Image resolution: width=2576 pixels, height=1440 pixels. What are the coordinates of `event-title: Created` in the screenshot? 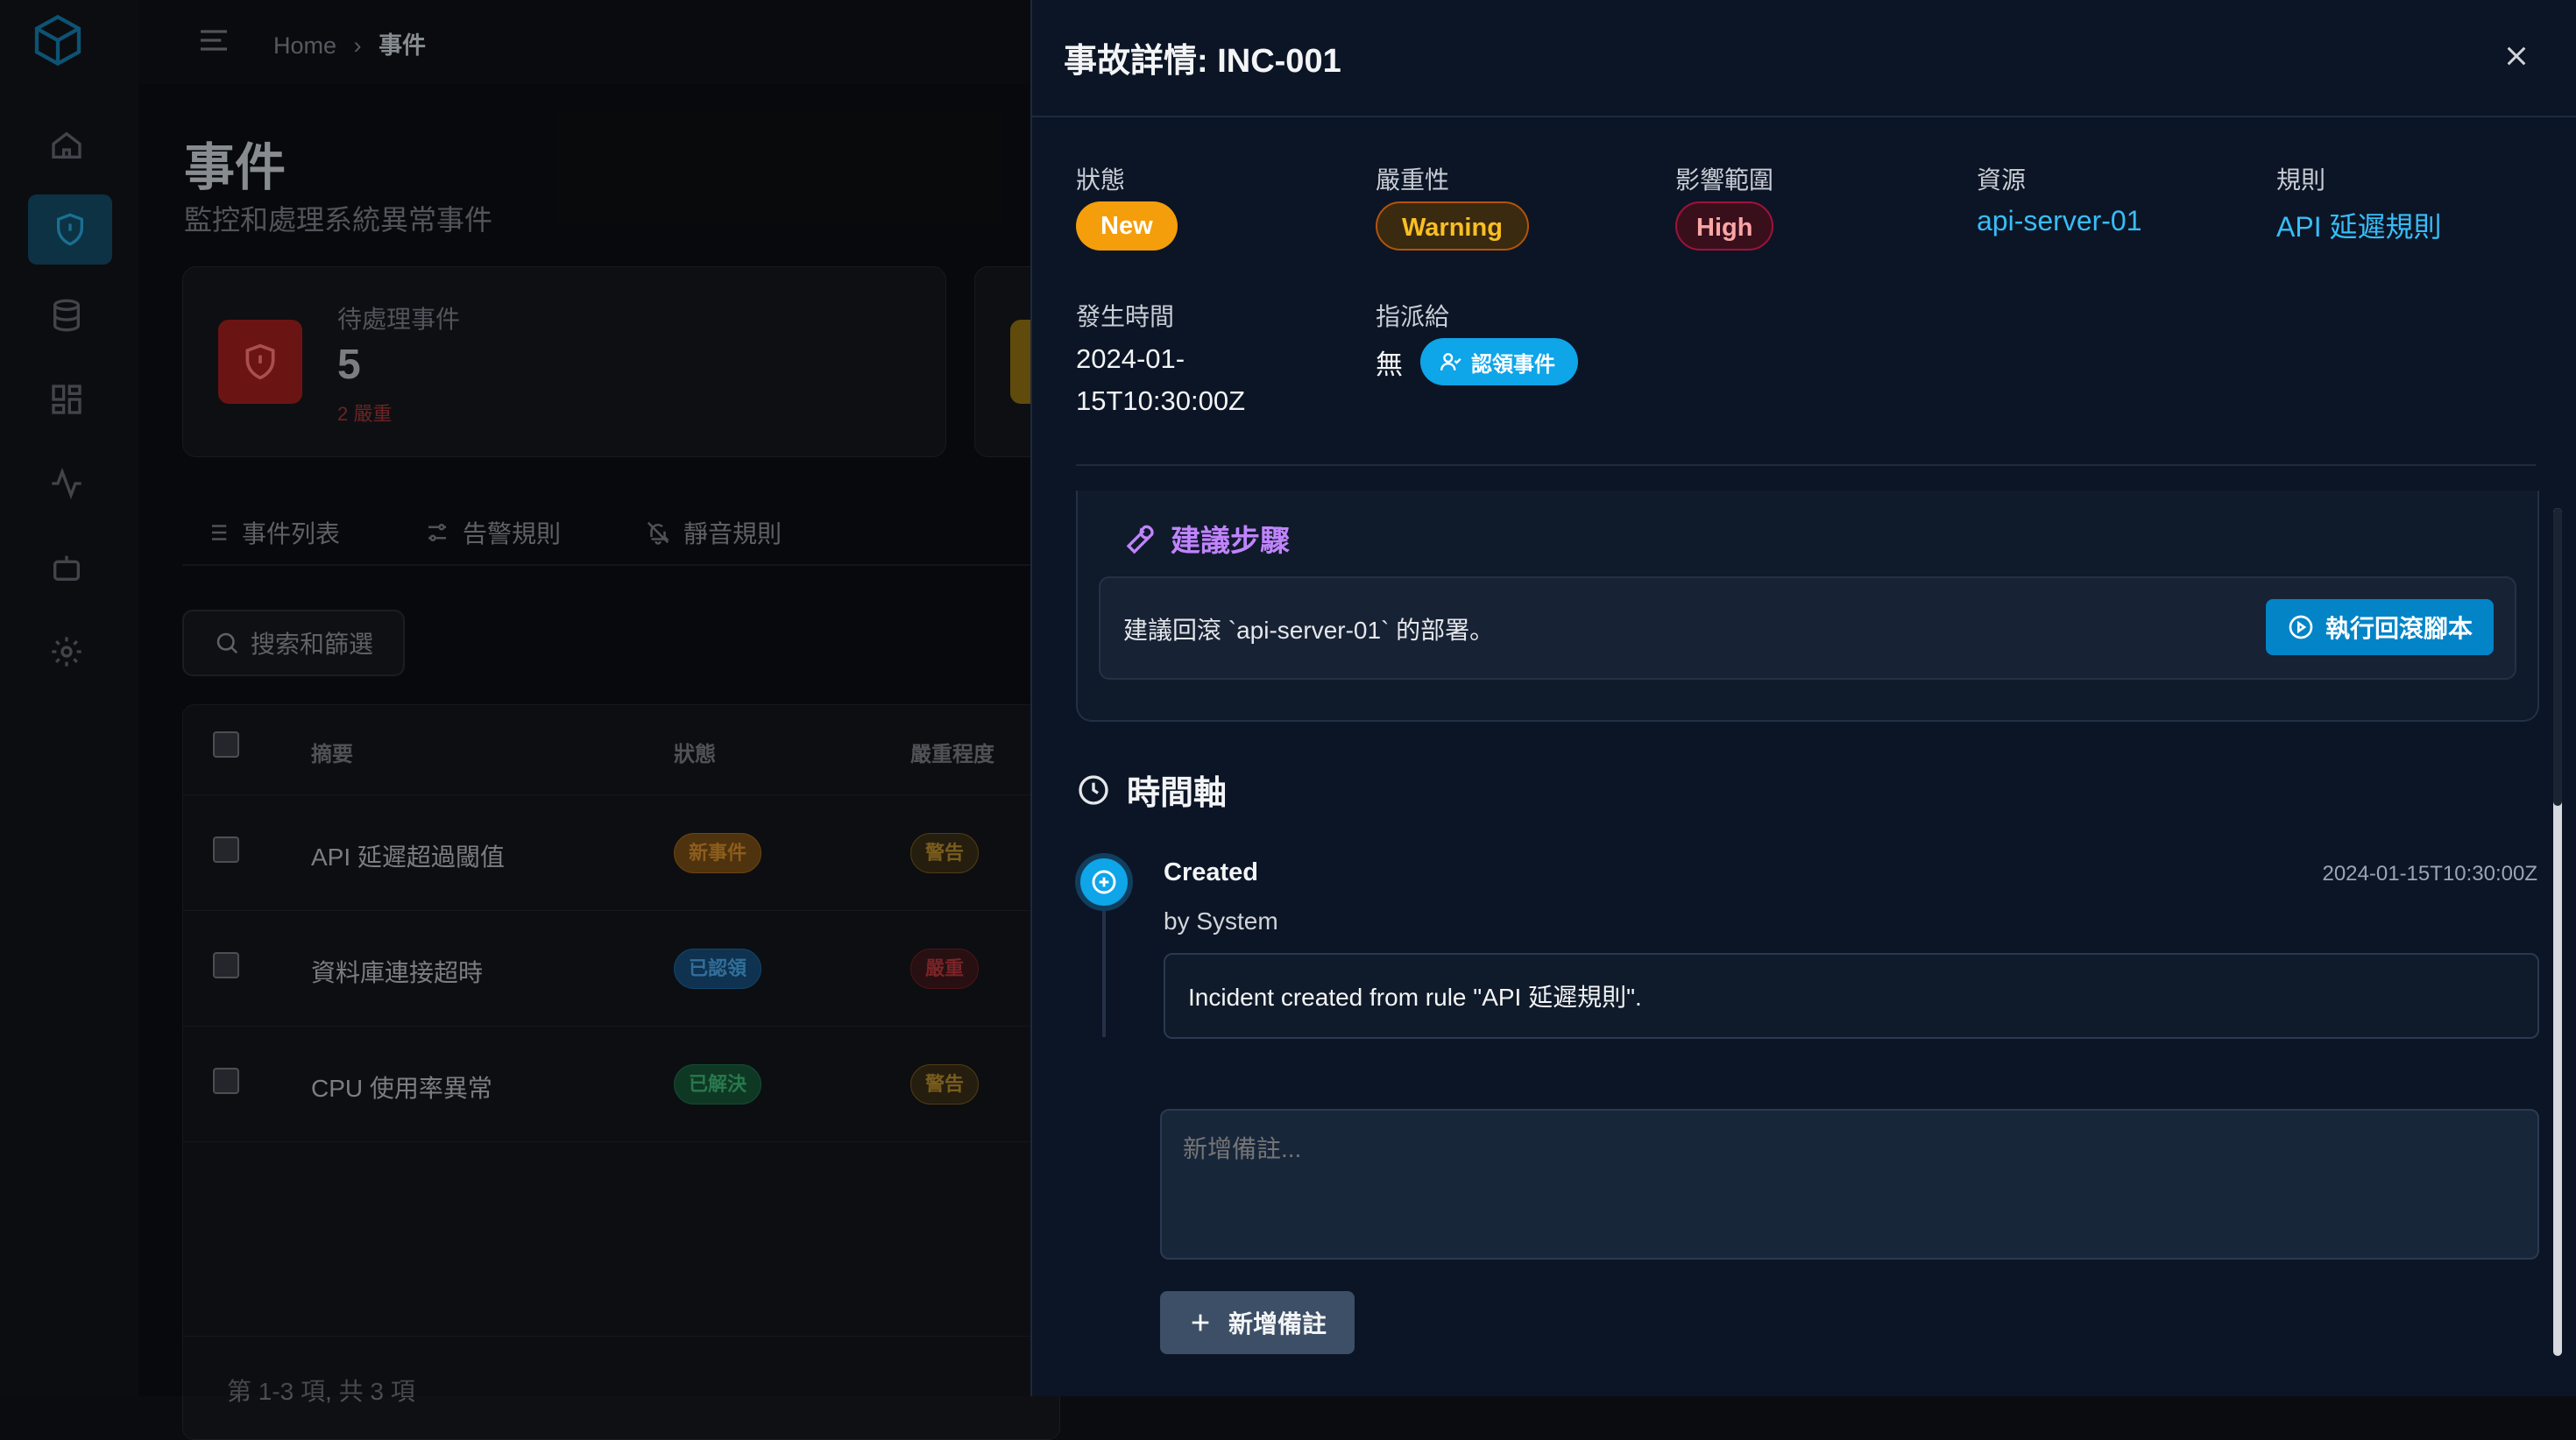 It's located at (1211, 872).